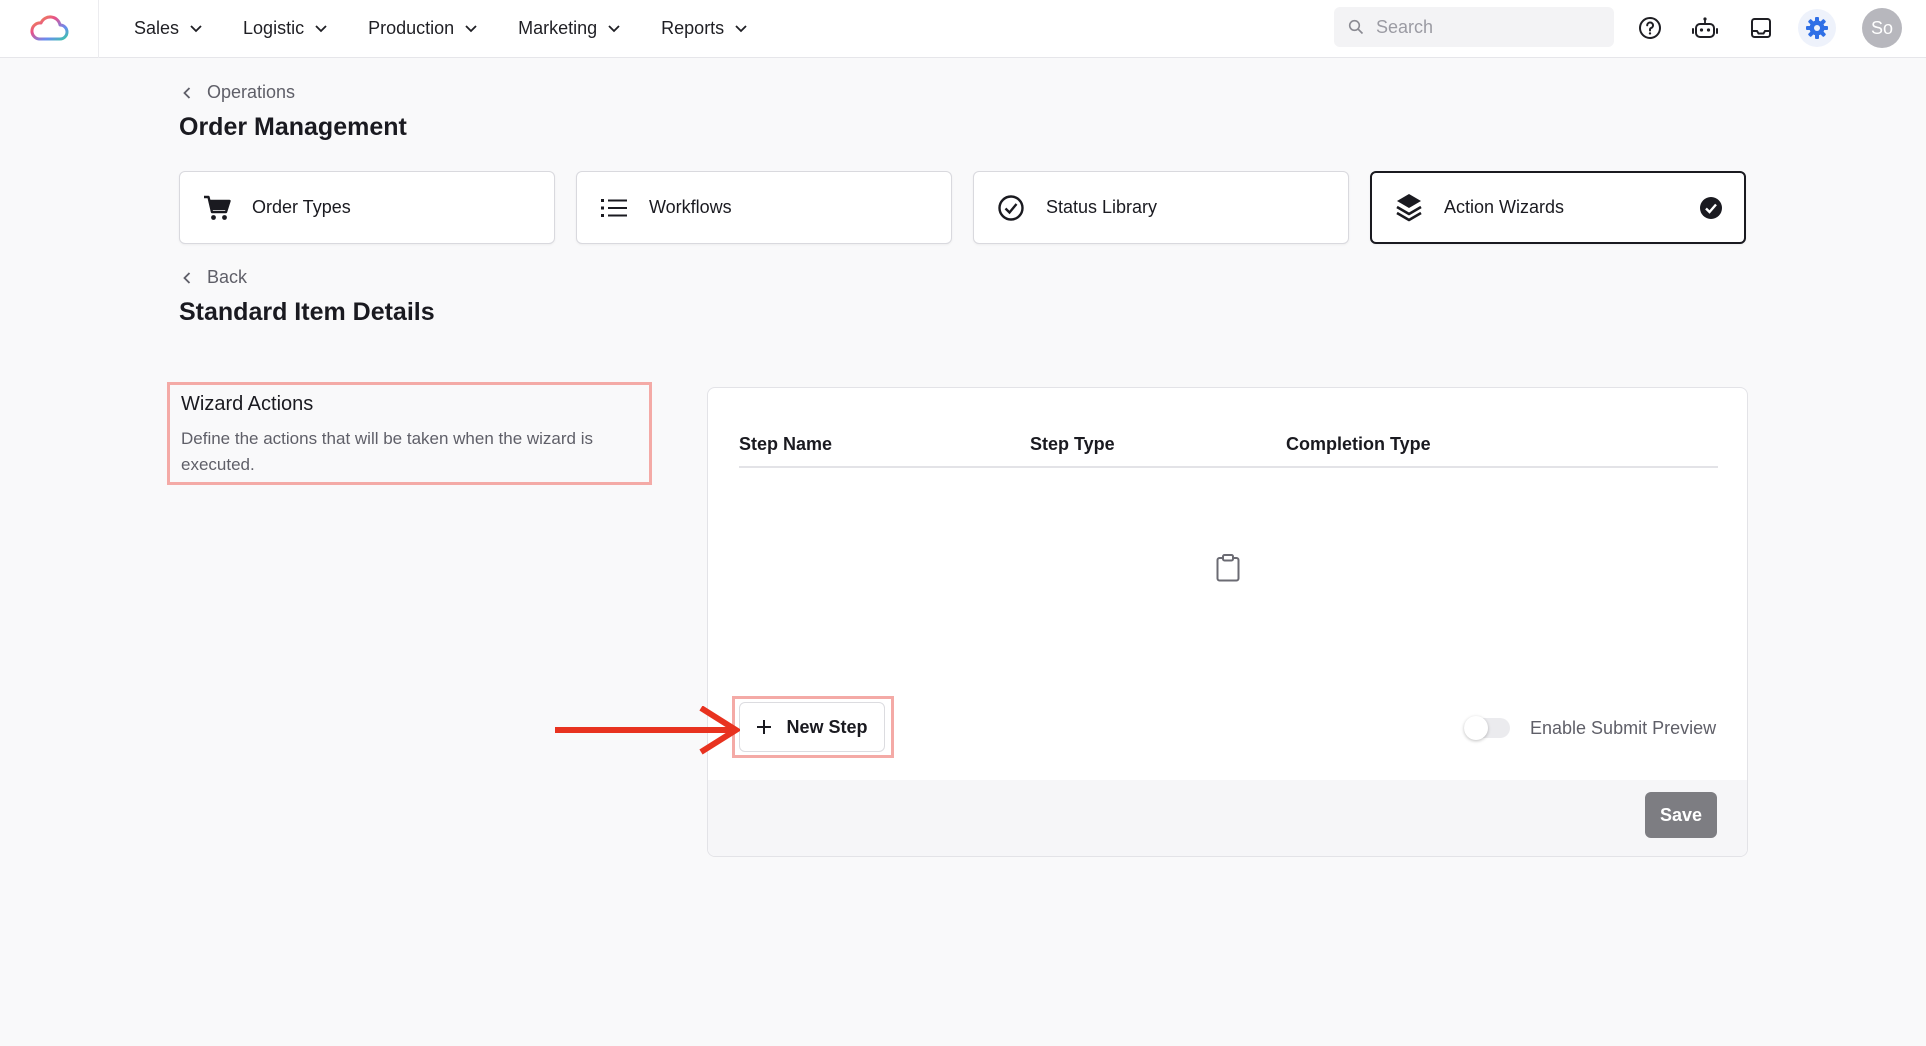 Image resolution: width=1926 pixels, height=1046 pixels. What do you see at coordinates (1623, 728) in the screenshot?
I see `submit-preview-label: Enable Submit Preview` at bounding box center [1623, 728].